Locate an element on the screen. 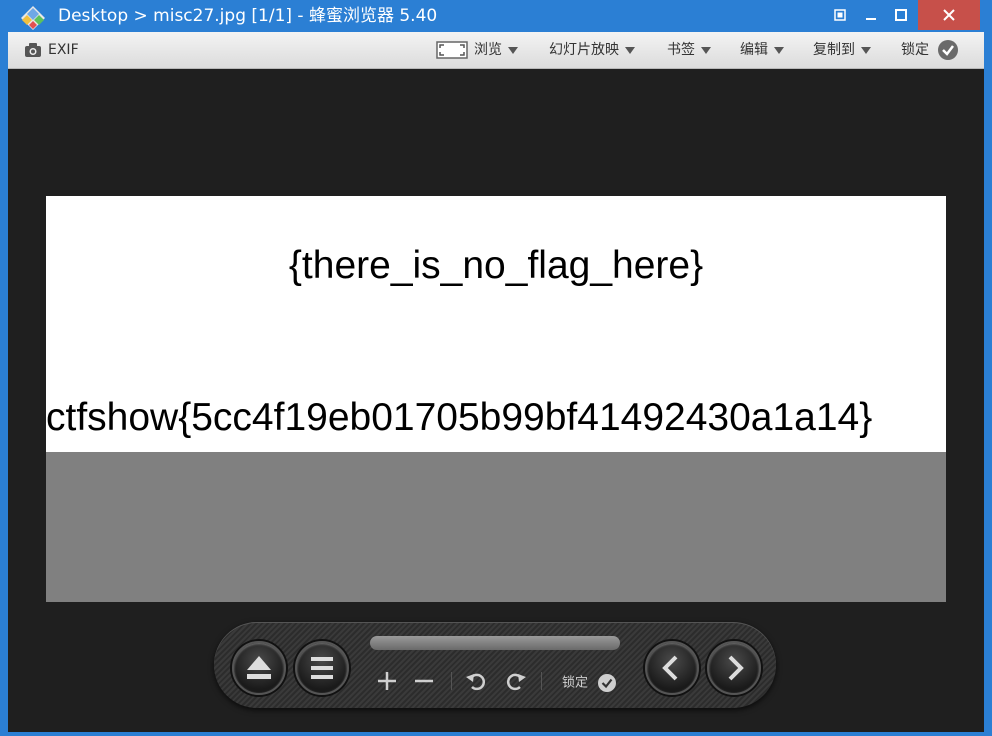 This screenshot has height=736, width=992. close-button is located at coordinates (949, 15).